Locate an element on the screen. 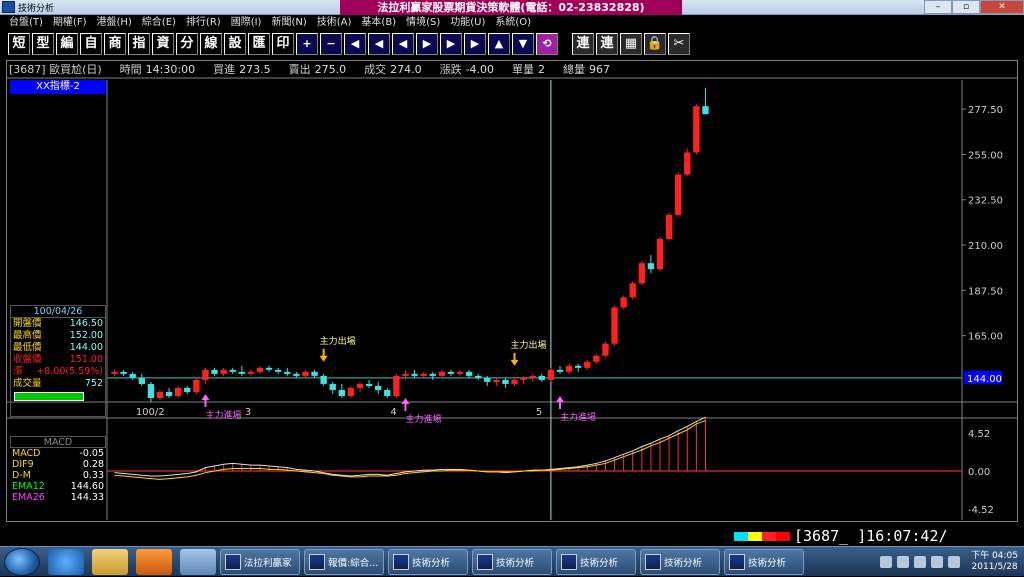 Image resolution: width=1024 pixels, height=577 pixels. app-pinned-icon is located at coordinates (198, 561).